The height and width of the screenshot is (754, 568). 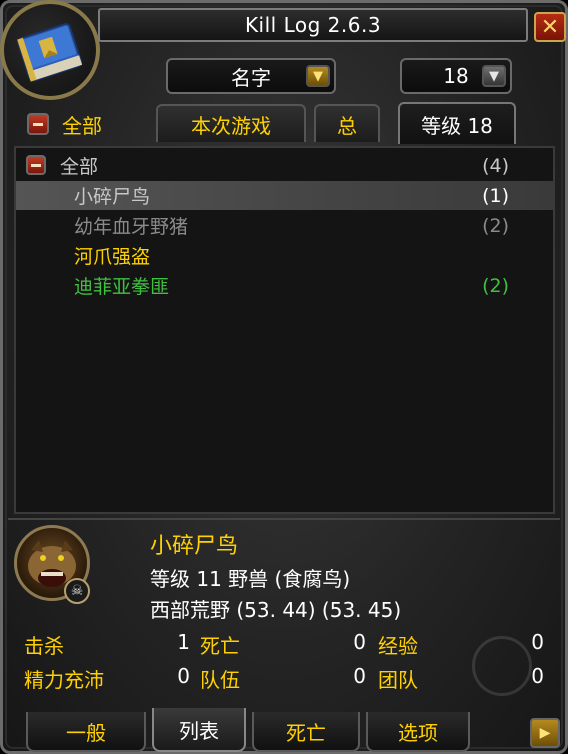 What do you see at coordinates (199, 730) in the screenshot?
I see `tab-list: 列表` at bounding box center [199, 730].